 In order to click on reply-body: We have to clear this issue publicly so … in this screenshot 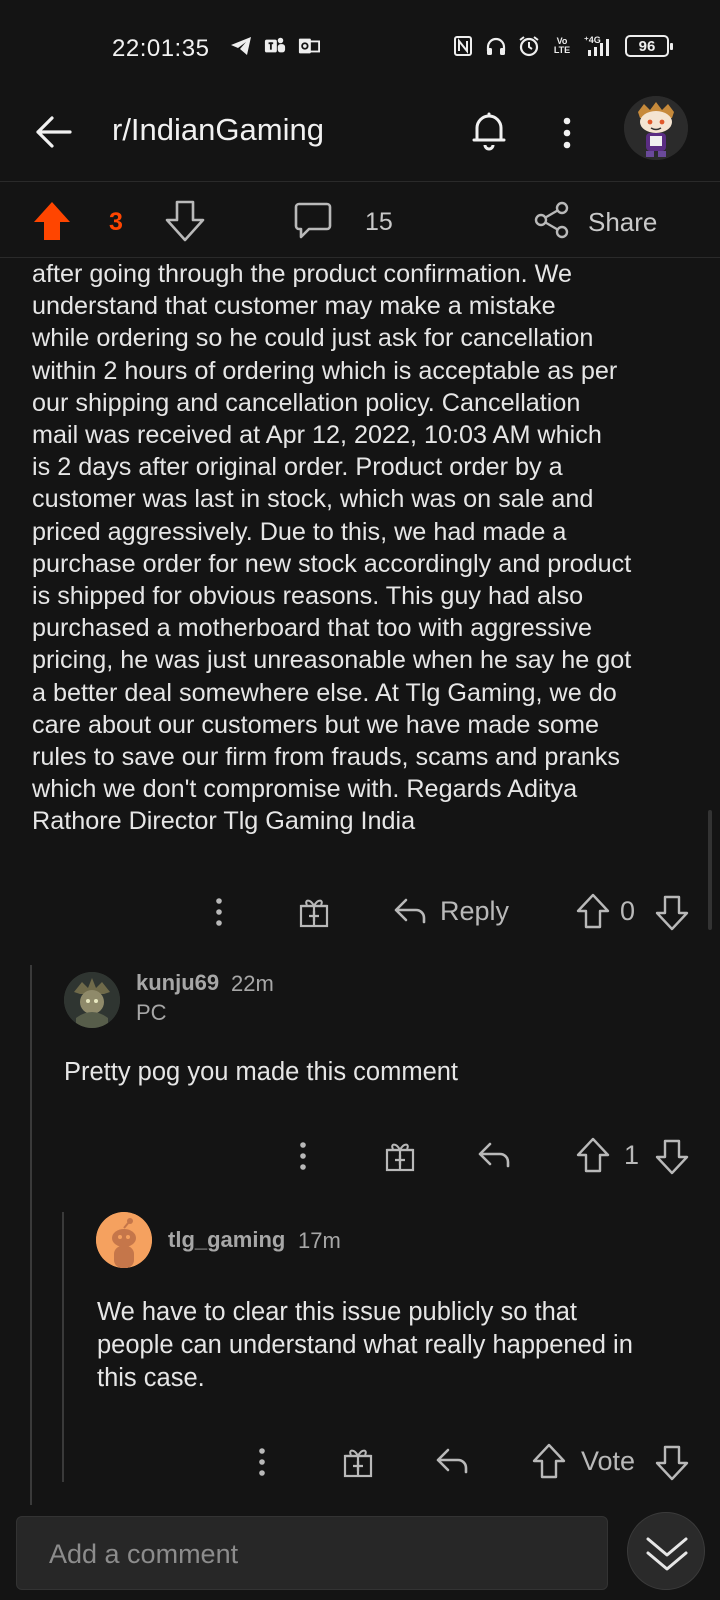, I will do `click(365, 1345)`.